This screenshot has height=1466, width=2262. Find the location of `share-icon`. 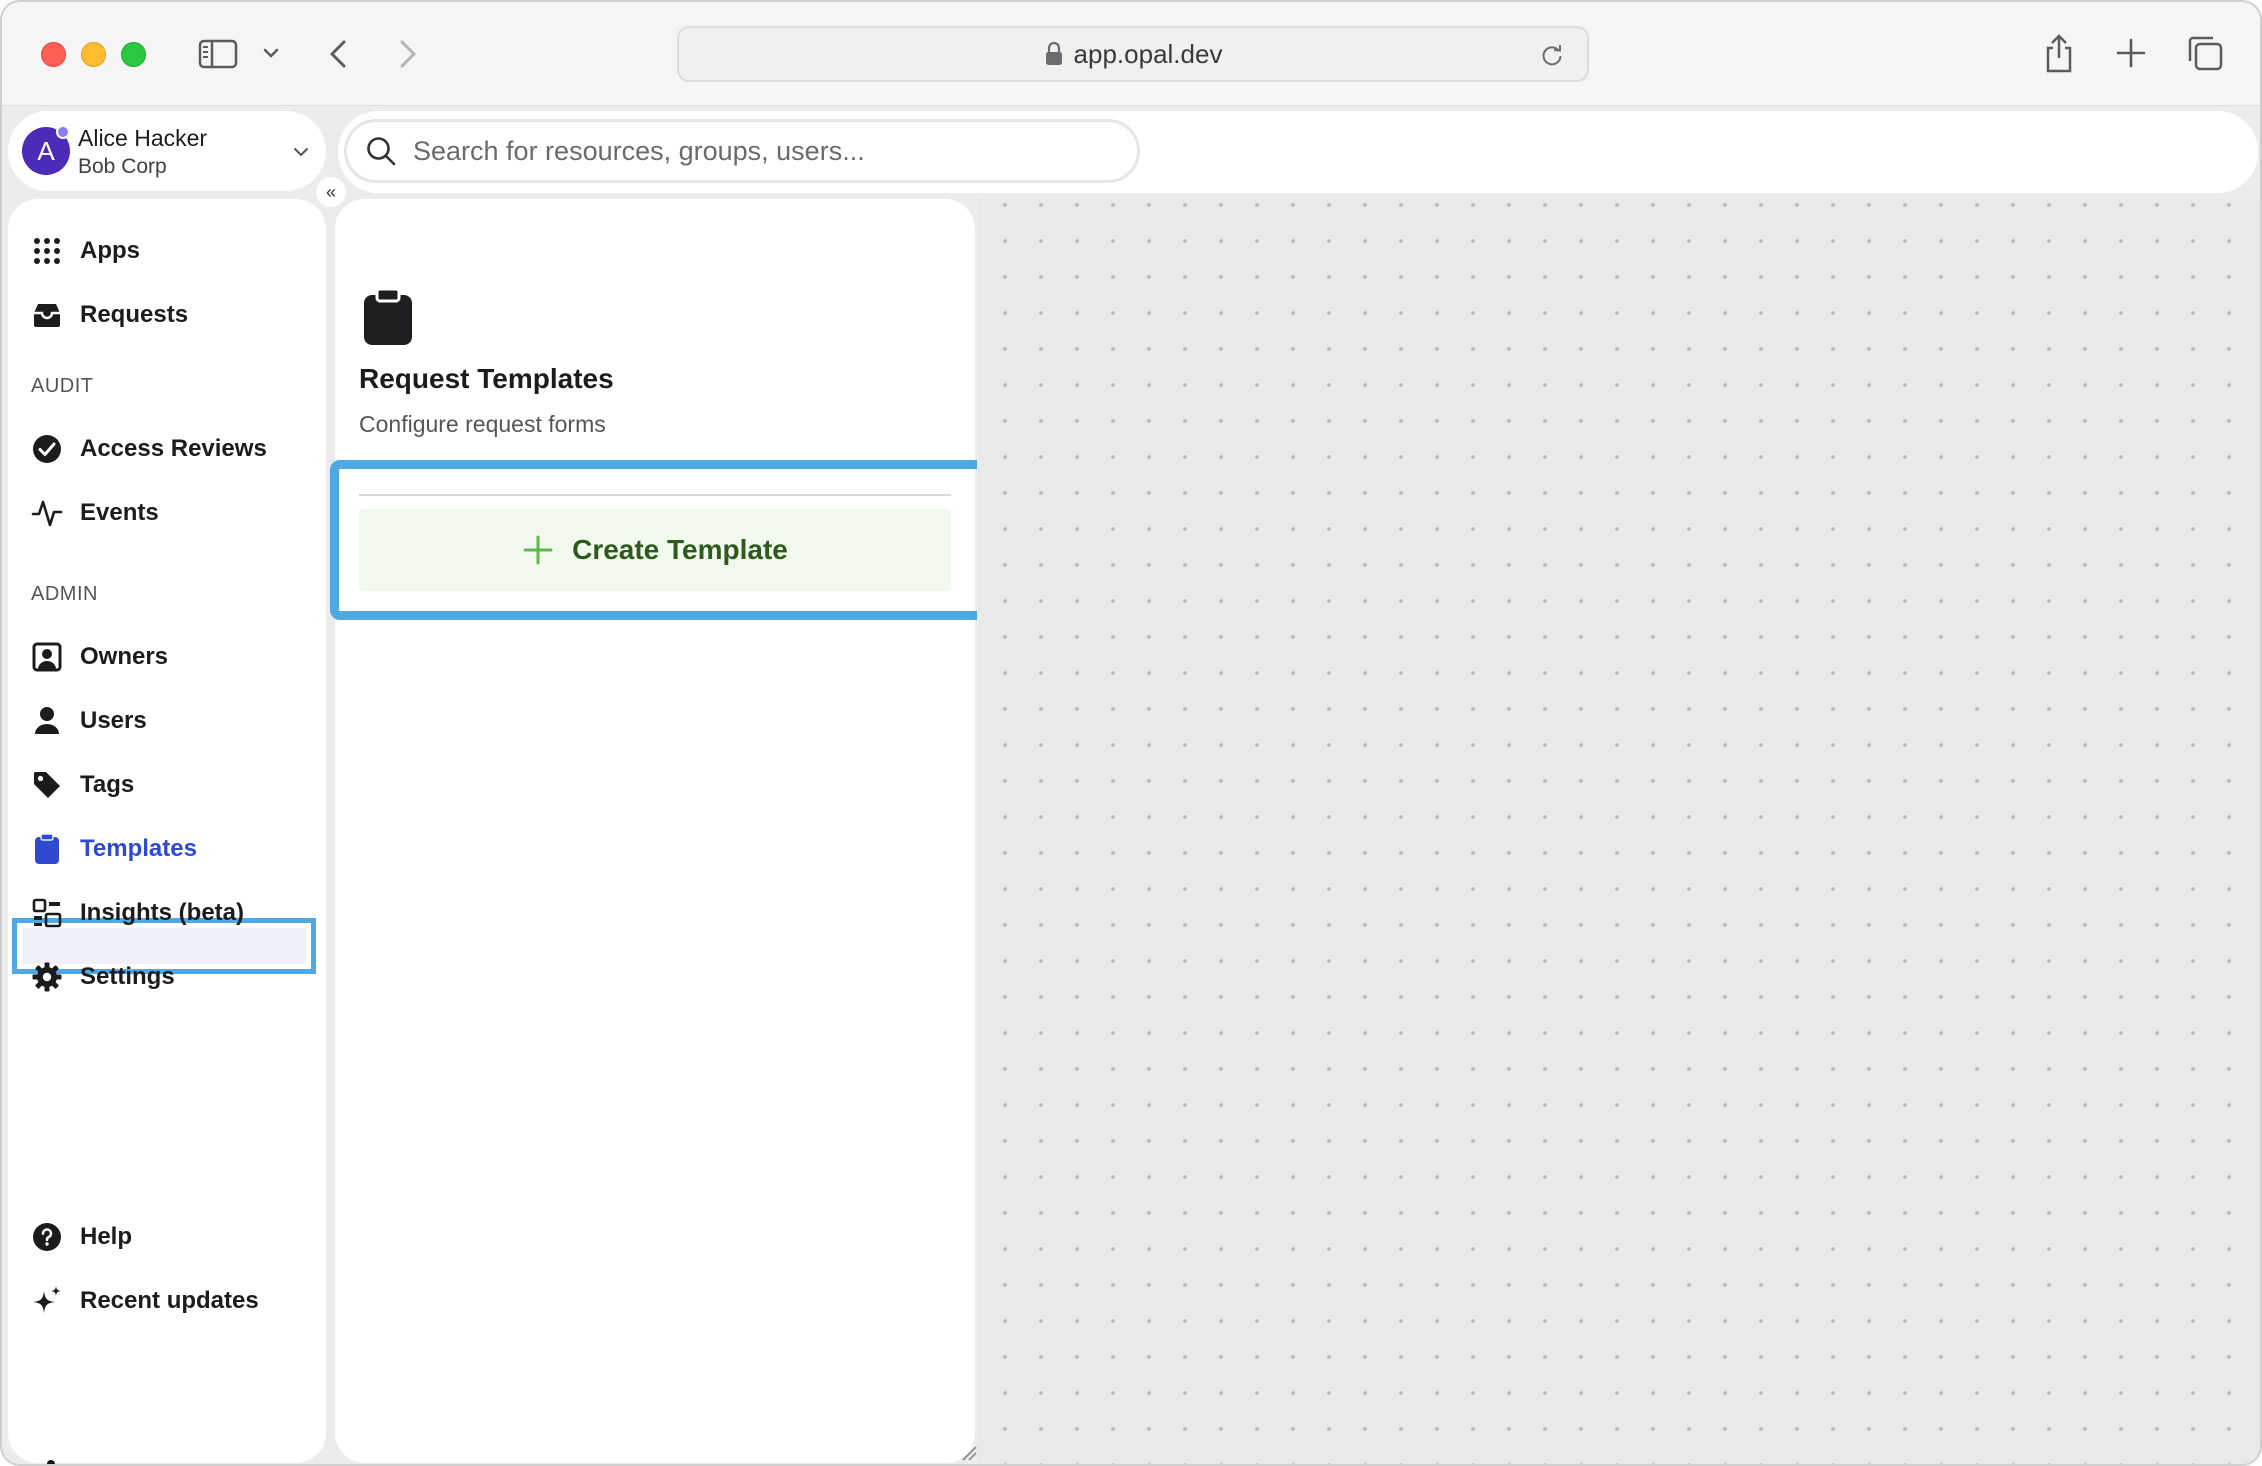

share-icon is located at coordinates (2059, 53).